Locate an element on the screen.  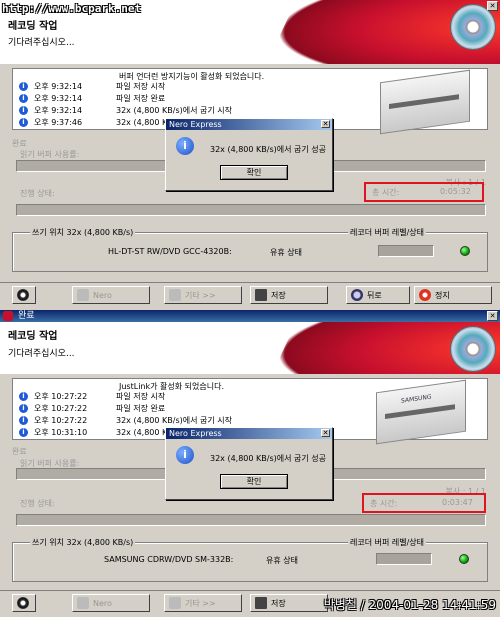
stop-button: 정지 is located at coordinates (453, 295).